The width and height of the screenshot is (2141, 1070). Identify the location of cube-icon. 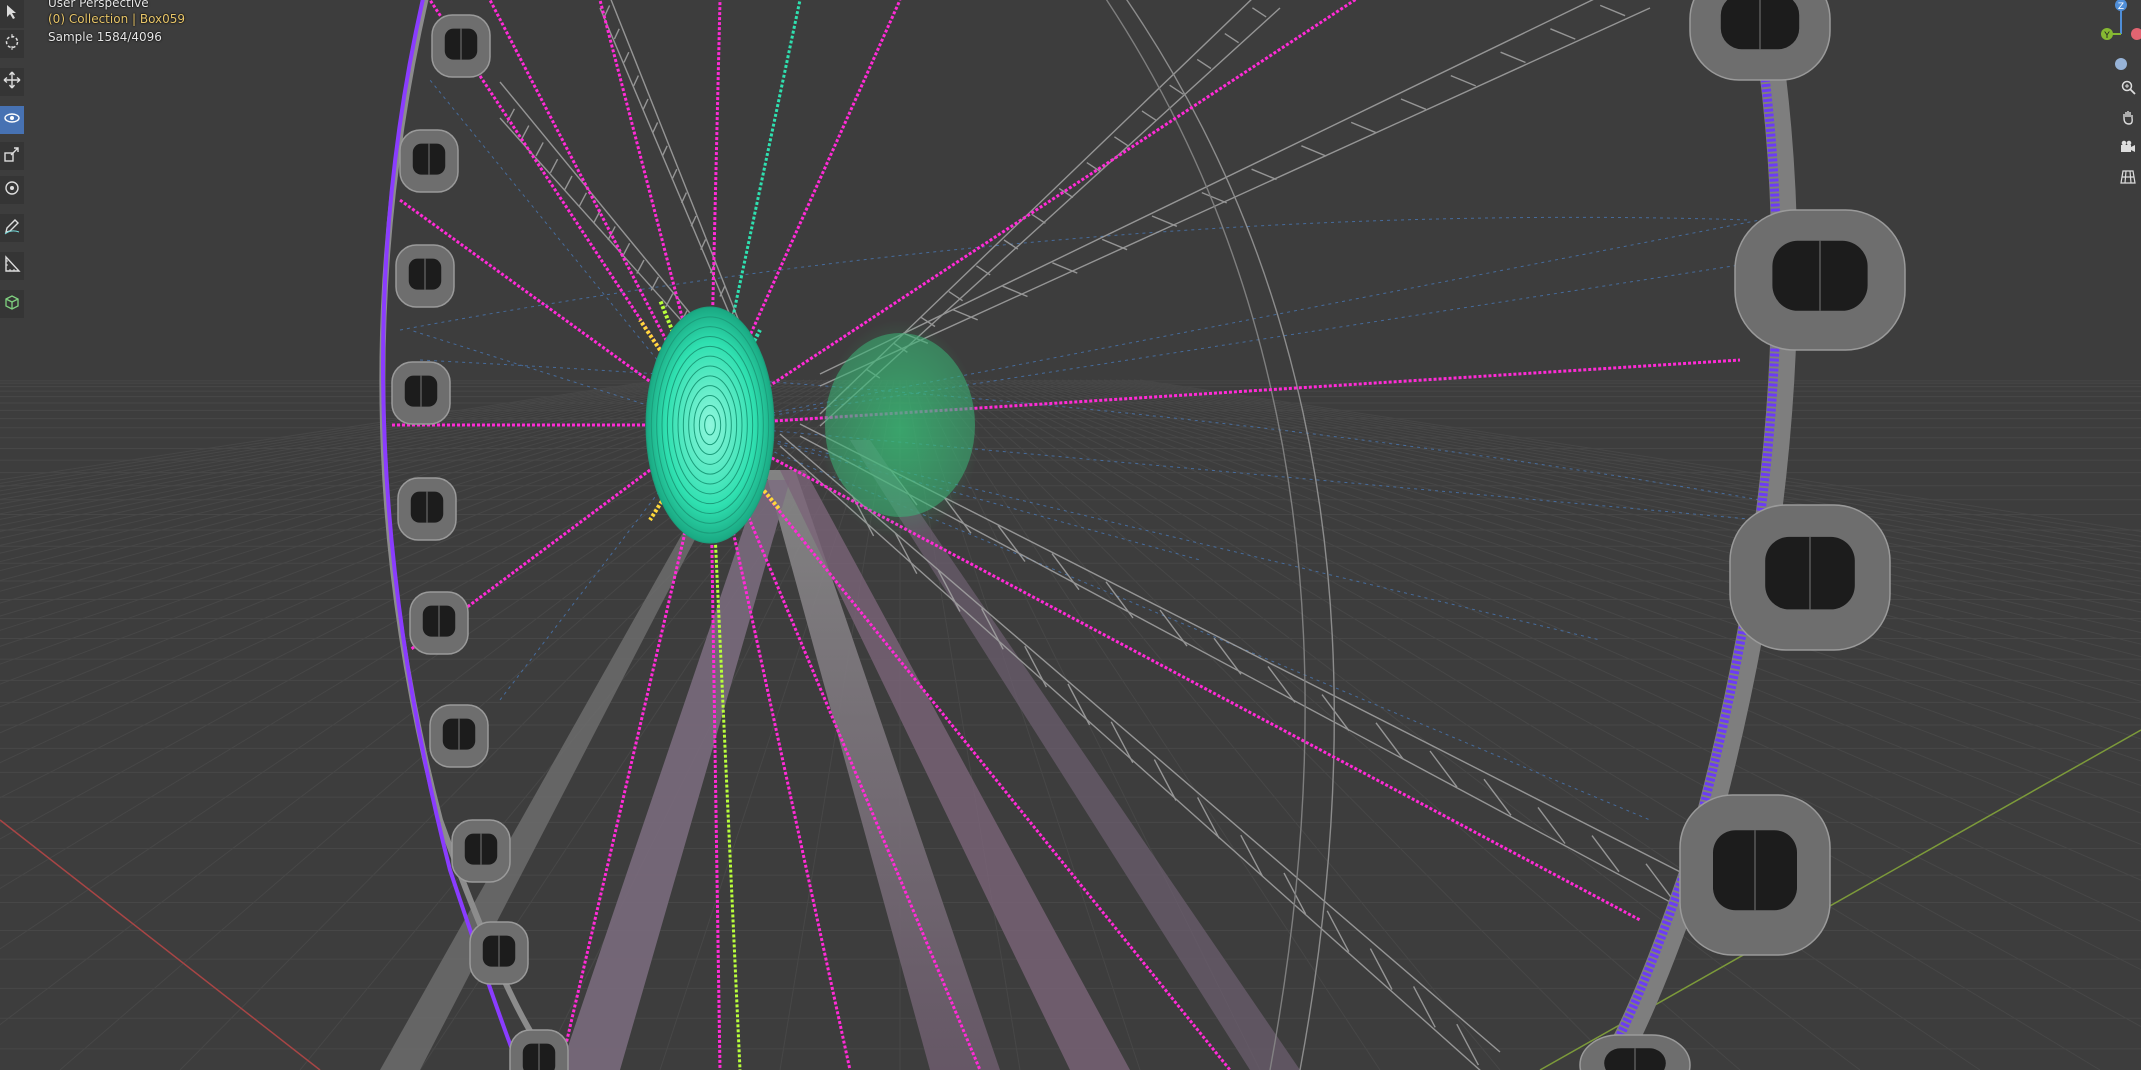
(12, 304).